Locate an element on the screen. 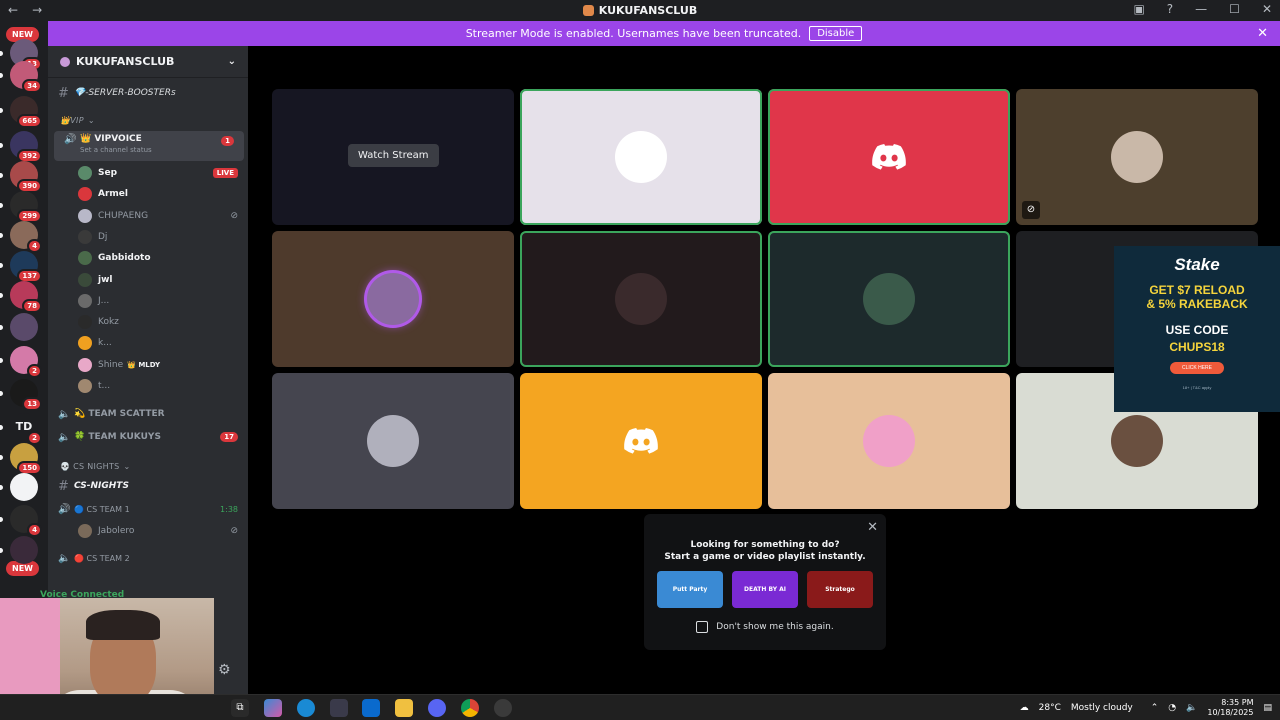  channel-label: 🔴 CS TEAM 2 is located at coordinates (102, 558).